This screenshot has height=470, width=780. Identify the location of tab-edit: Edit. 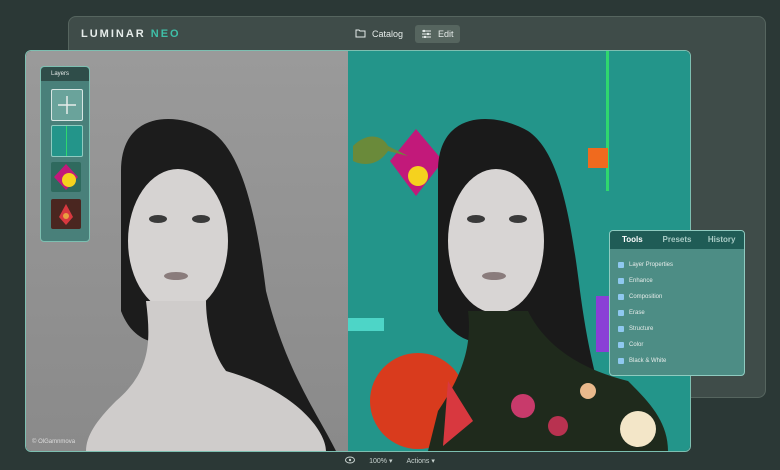
(437, 34).